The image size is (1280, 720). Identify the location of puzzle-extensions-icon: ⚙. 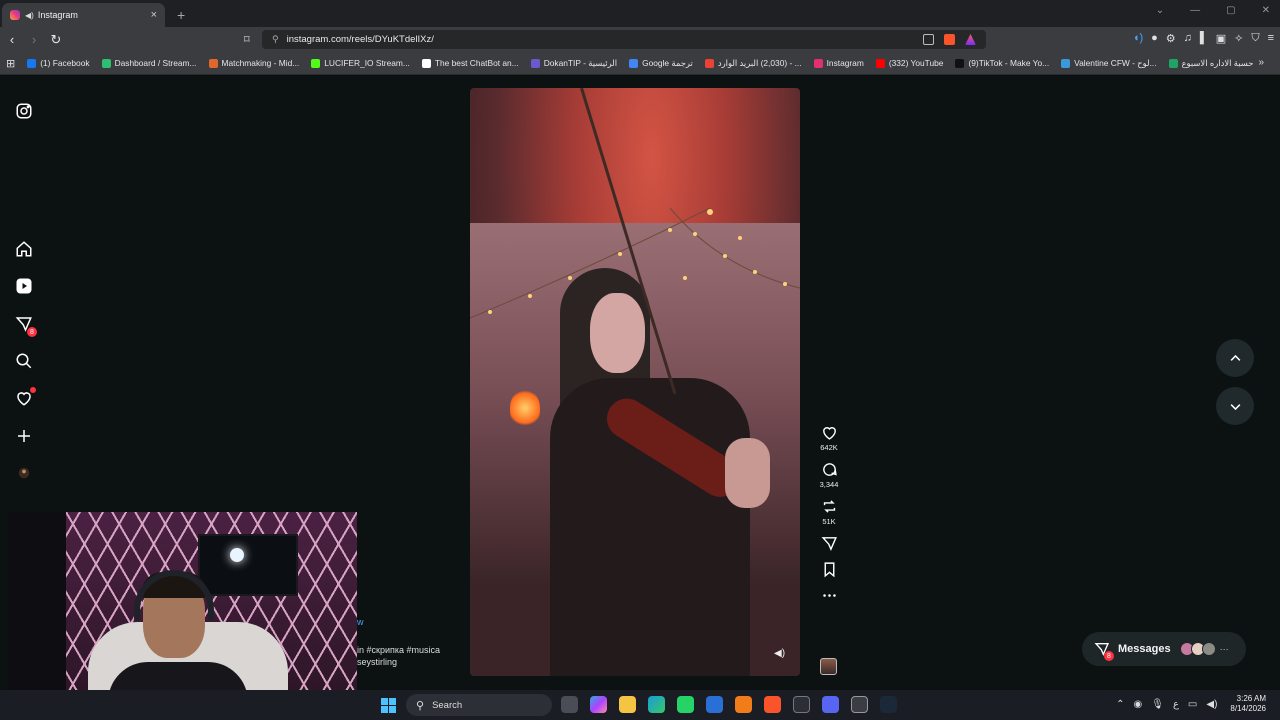
(1171, 38).